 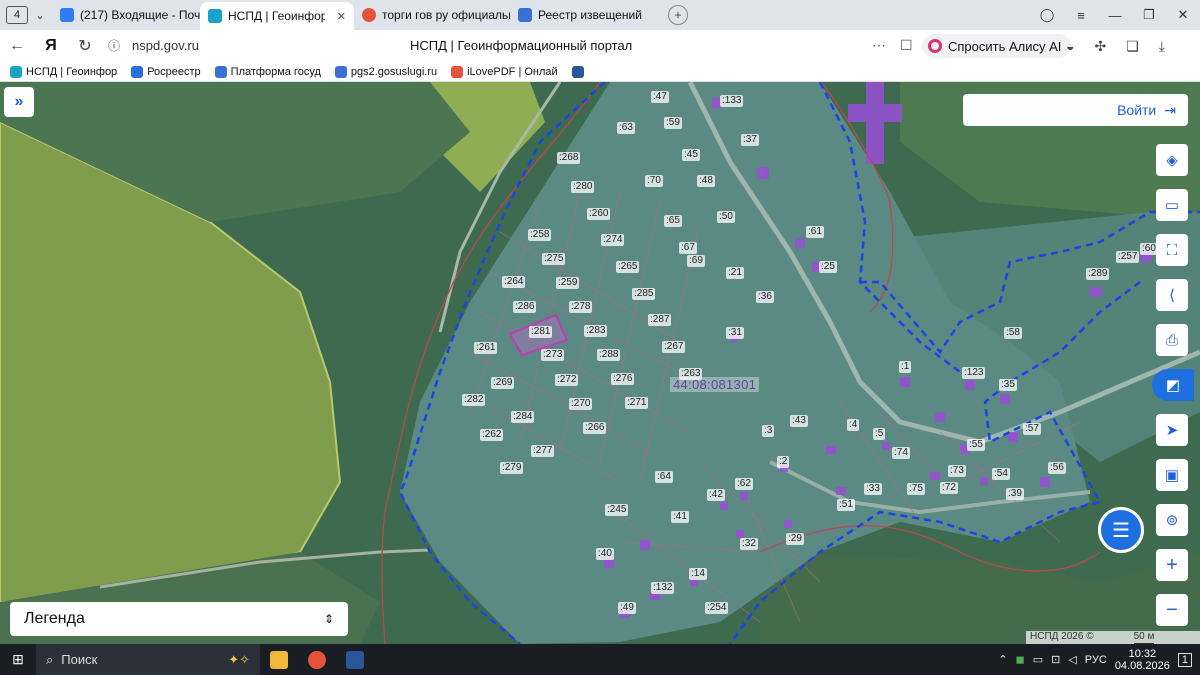 I want to click on parcel-label: :284, so click(x=523, y=417).